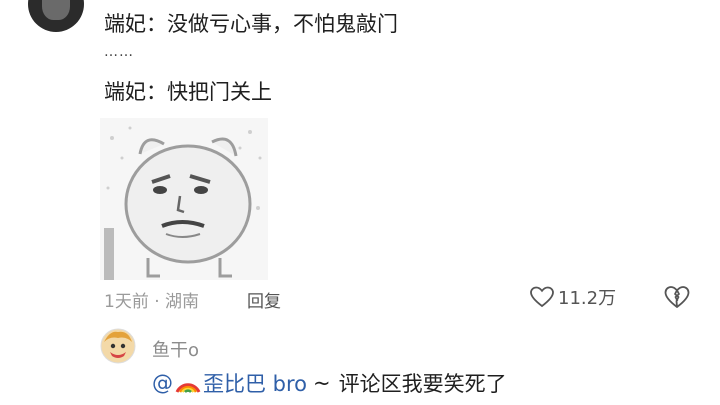 This screenshot has height=405, width=720. Describe the element at coordinates (422, 384) in the screenshot. I see `reply-body: 评论区我要笑死了` at that location.